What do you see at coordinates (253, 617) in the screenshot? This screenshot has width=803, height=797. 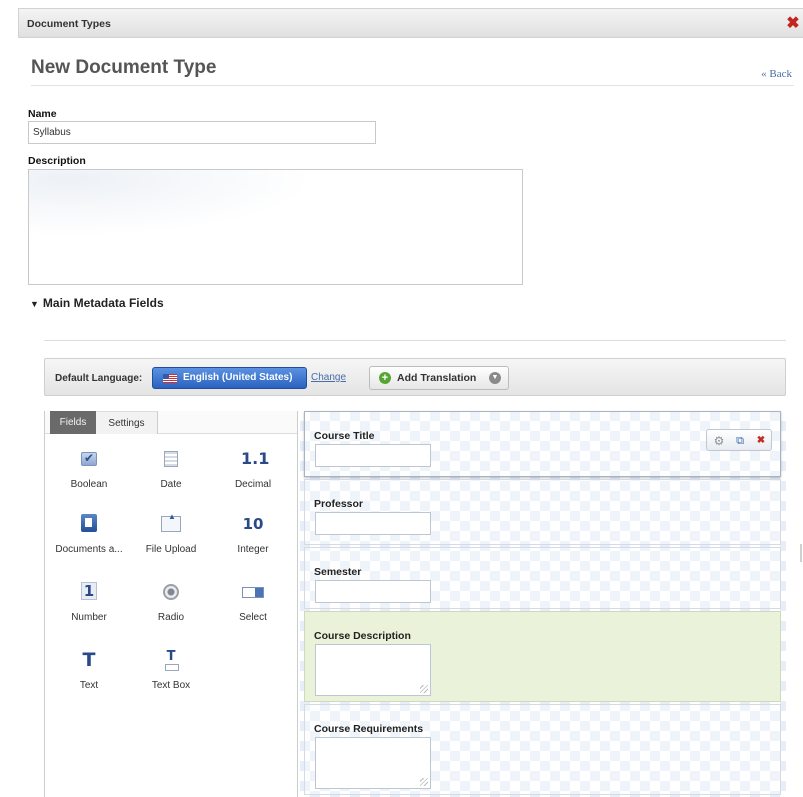 I see `field-type-label: Select` at bounding box center [253, 617].